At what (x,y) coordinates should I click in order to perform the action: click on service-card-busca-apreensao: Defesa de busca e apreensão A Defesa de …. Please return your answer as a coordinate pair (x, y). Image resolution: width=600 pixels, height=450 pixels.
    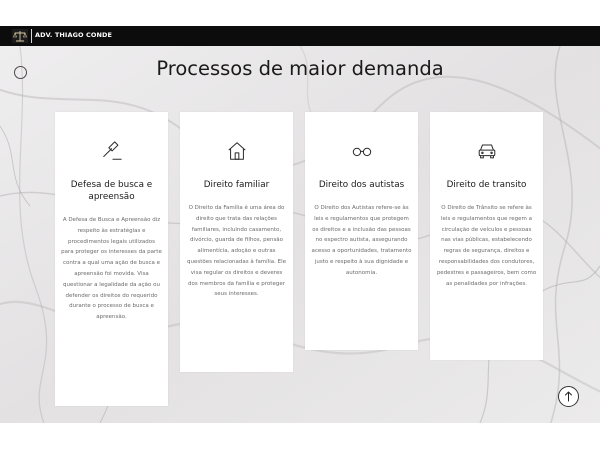
    Looking at the image, I should click on (111, 259).